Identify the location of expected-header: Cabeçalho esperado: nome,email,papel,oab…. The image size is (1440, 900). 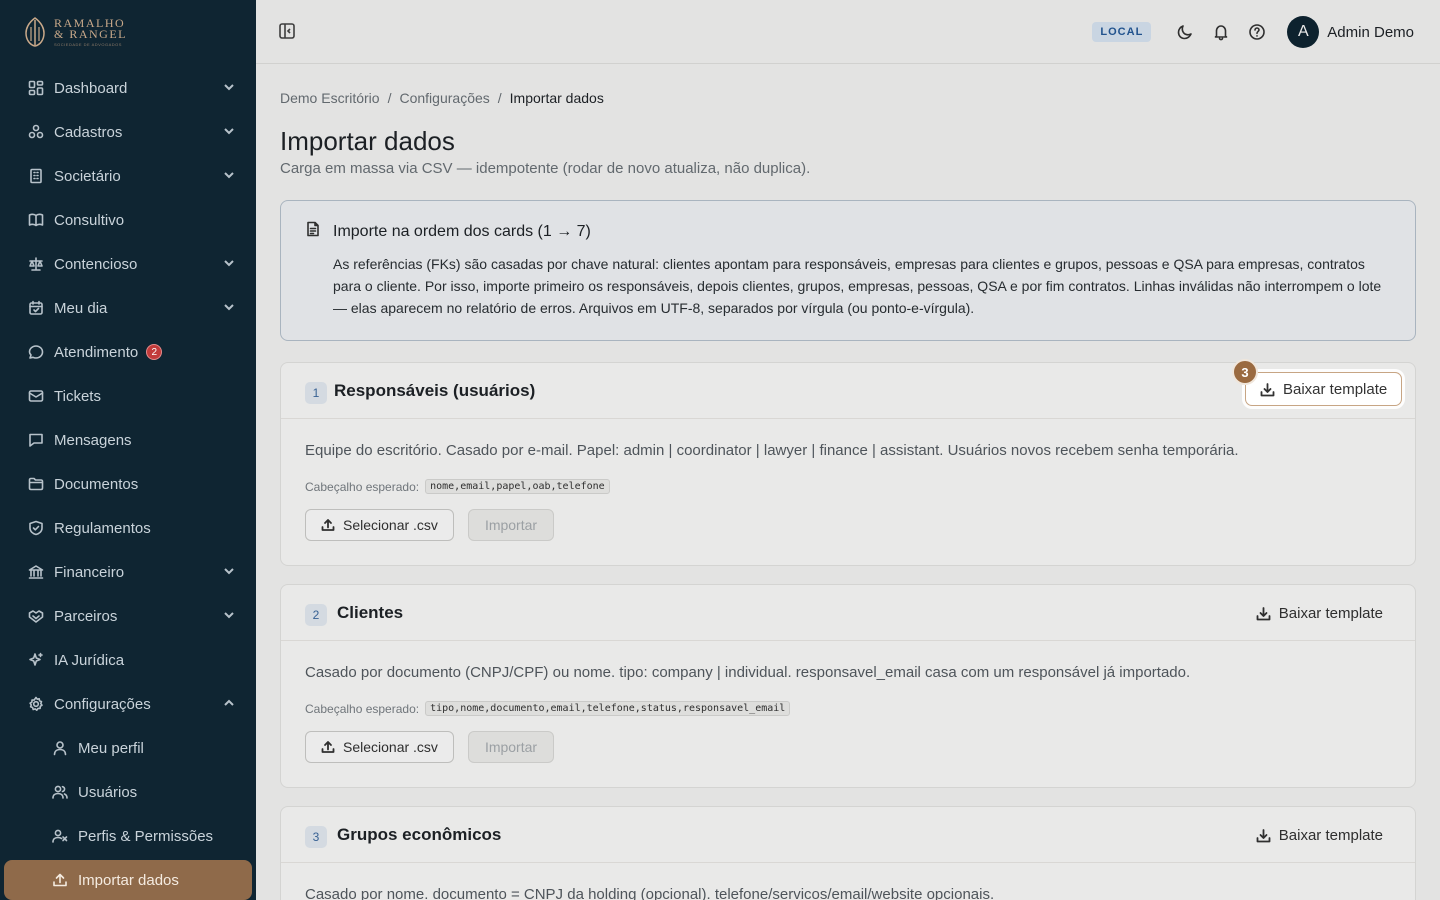
(457, 486).